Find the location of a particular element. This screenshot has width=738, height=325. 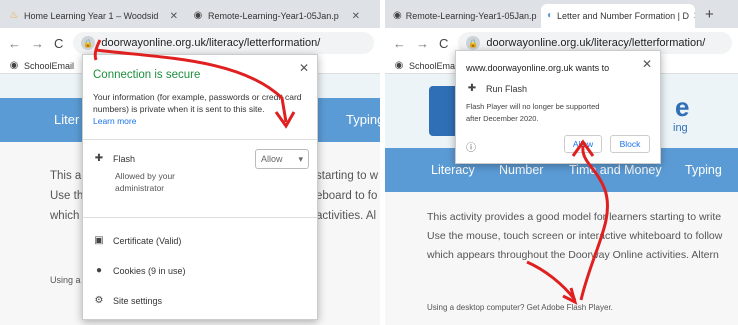

cookies-label: Cookies (9 in use) is located at coordinates (149, 271).